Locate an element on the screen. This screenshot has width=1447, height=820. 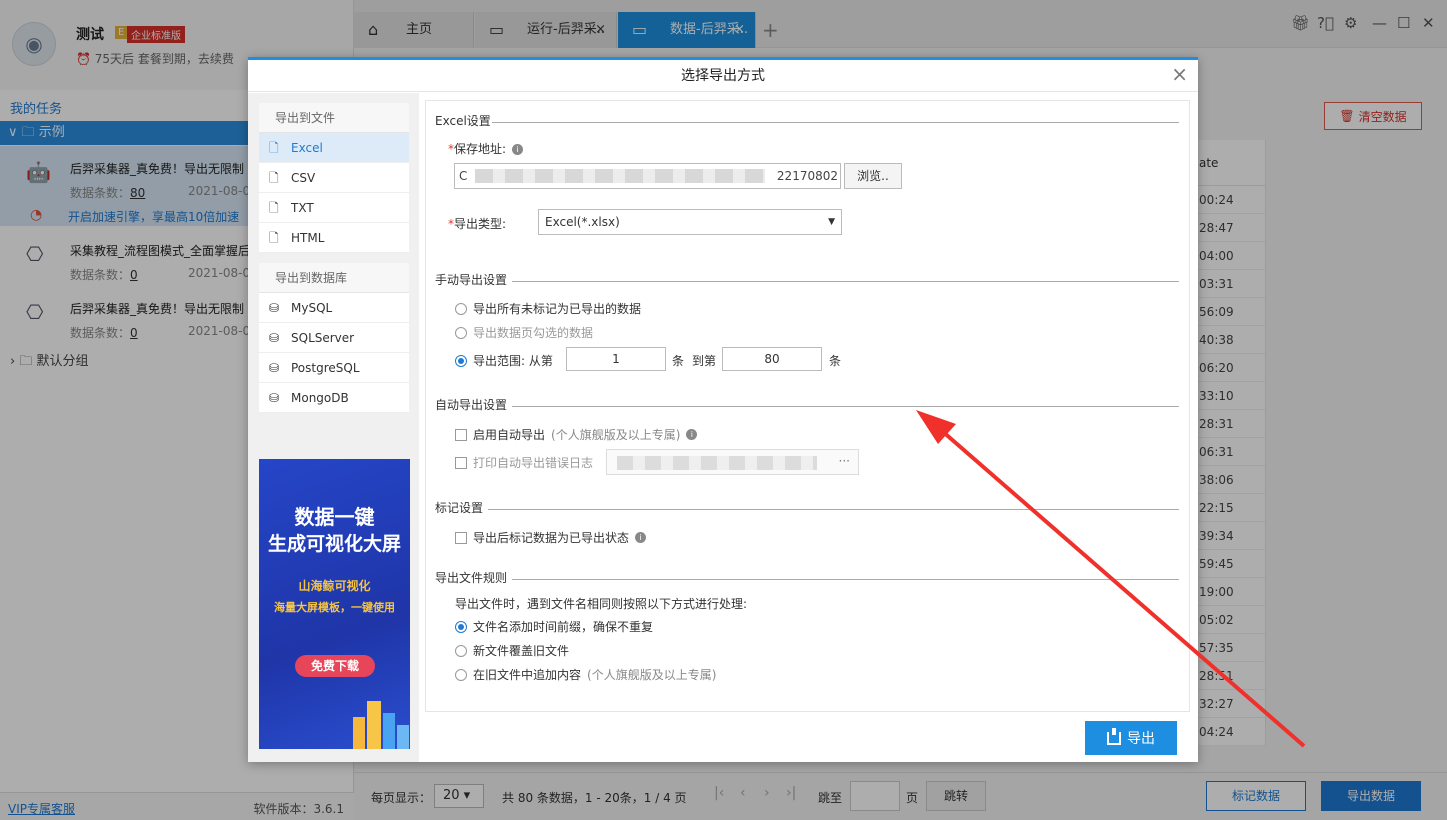
browse-button: 浏览.. is located at coordinates (873, 176).